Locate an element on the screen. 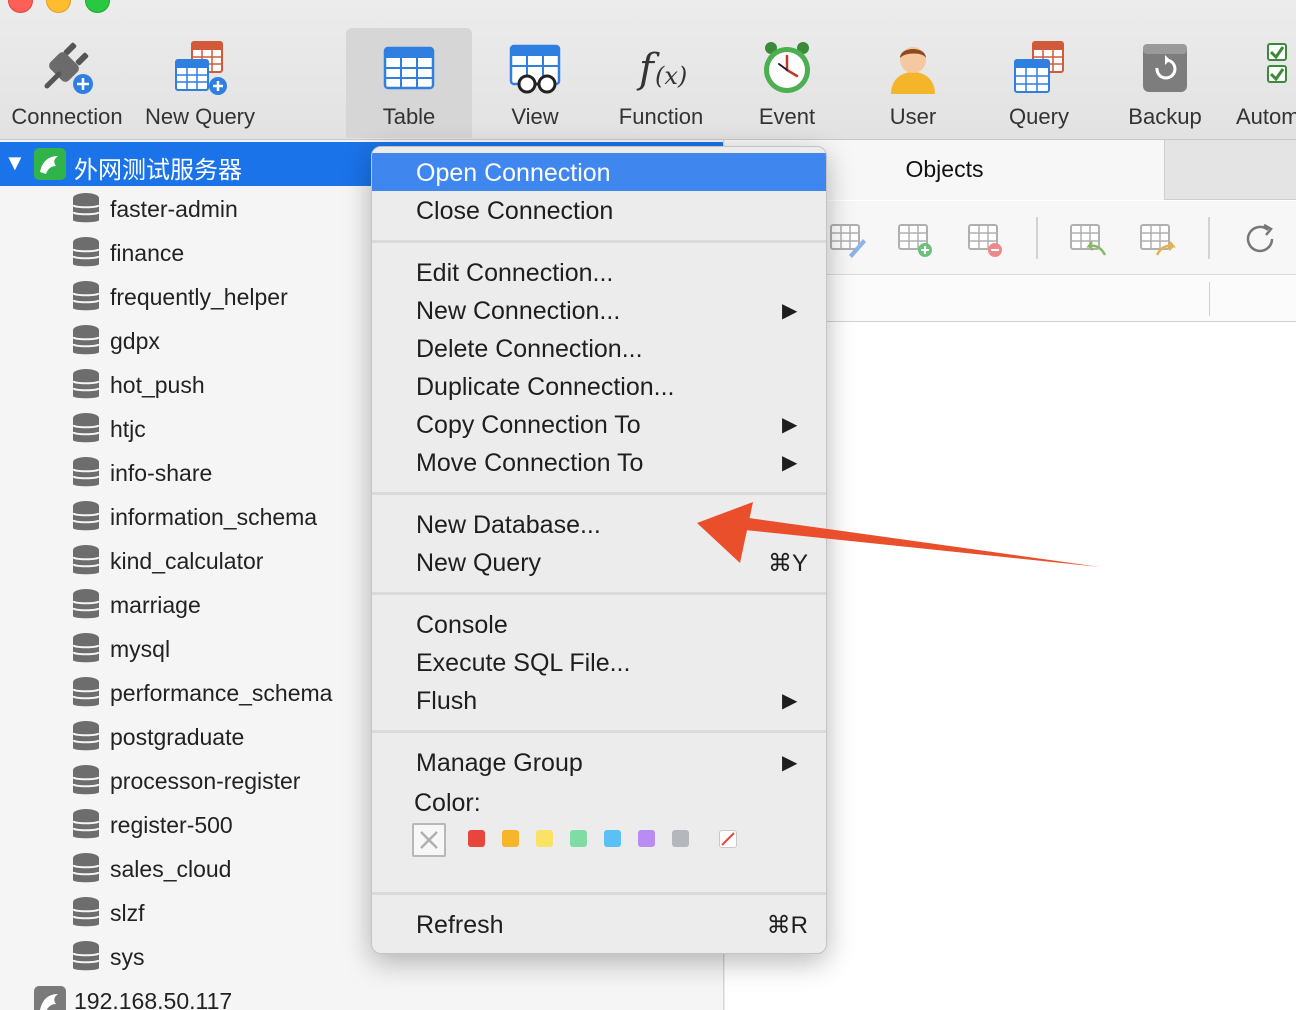 The height and width of the screenshot is (1010, 1296). menu-flush: Flush ▶ is located at coordinates (599, 700).